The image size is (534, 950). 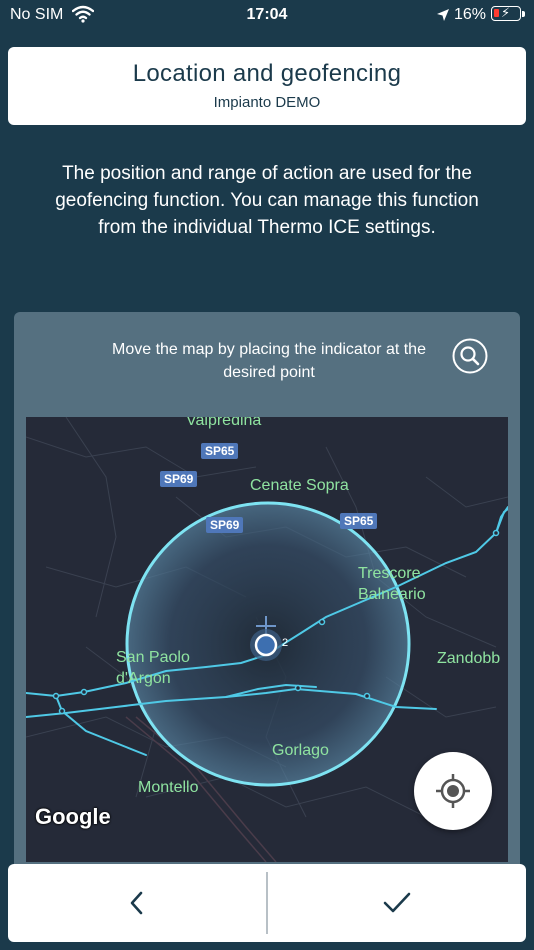 What do you see at coordinates (267, 903) in the screenshot?
I see `bottom-action-bar` at bounding box center [267, 903].